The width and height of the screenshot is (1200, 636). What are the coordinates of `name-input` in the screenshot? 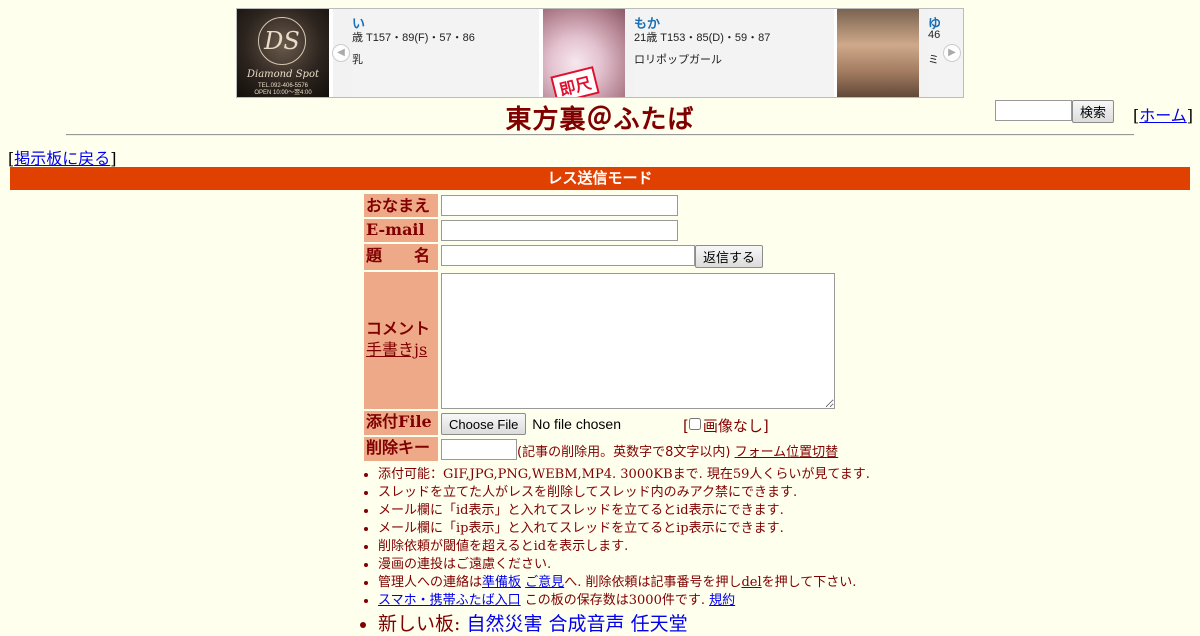 It's located at (559, 205).